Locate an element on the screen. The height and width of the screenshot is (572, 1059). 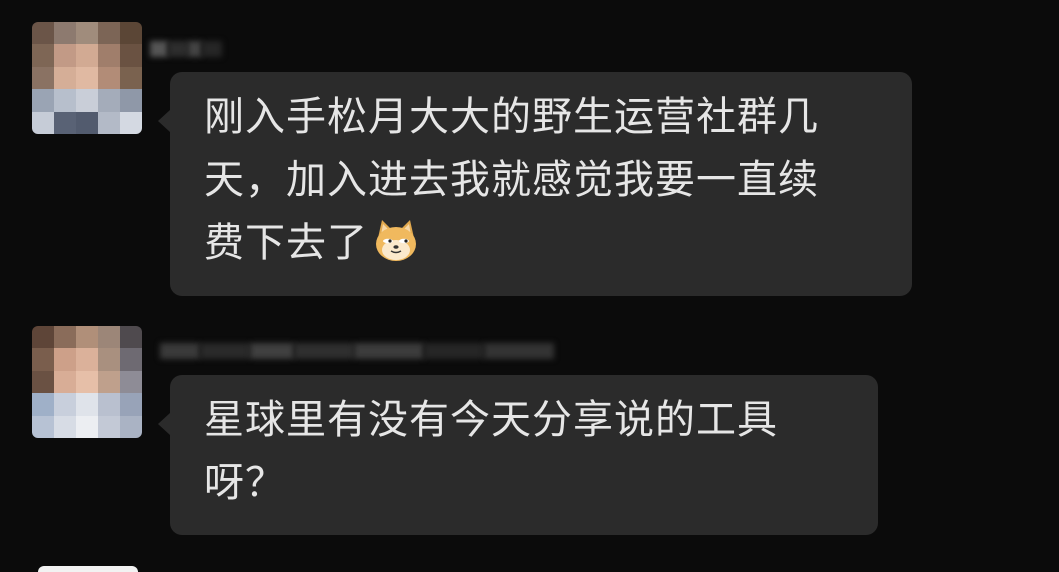
message-text-line: 天，加入进去我就感觉我要一直续 is located at coordinates (511, 180).